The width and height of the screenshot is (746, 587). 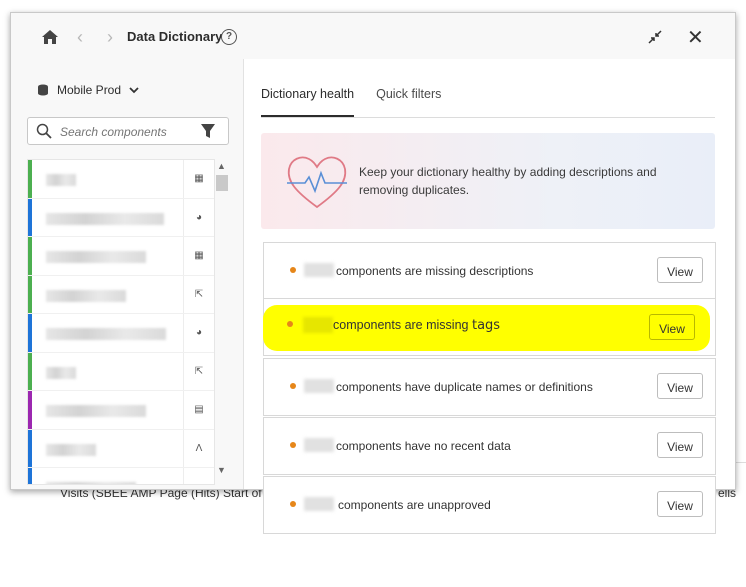 I want to click on health-item-text: components are missing tags, so click(x=417, y=325).